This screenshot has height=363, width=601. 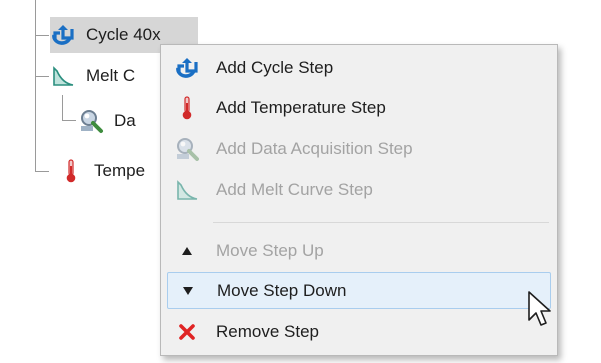 I want to click on menu-item-label: Move Step Up, so click(x=270, y=250).